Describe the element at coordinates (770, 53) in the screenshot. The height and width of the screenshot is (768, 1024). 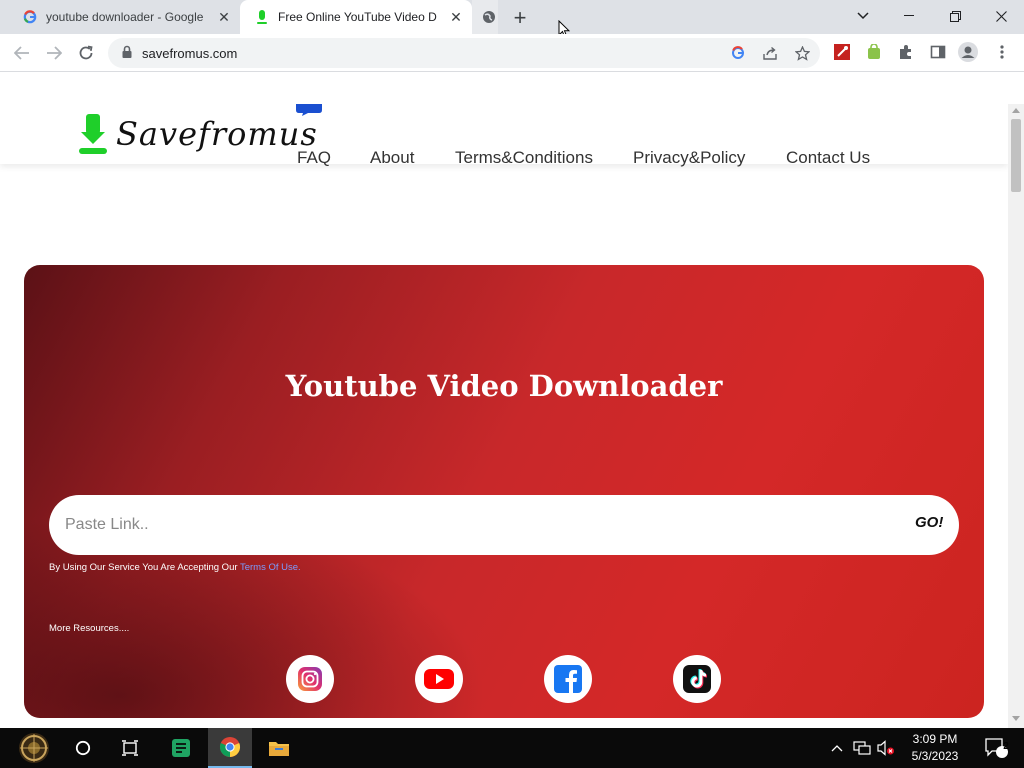
I see `share-icon` at that location.